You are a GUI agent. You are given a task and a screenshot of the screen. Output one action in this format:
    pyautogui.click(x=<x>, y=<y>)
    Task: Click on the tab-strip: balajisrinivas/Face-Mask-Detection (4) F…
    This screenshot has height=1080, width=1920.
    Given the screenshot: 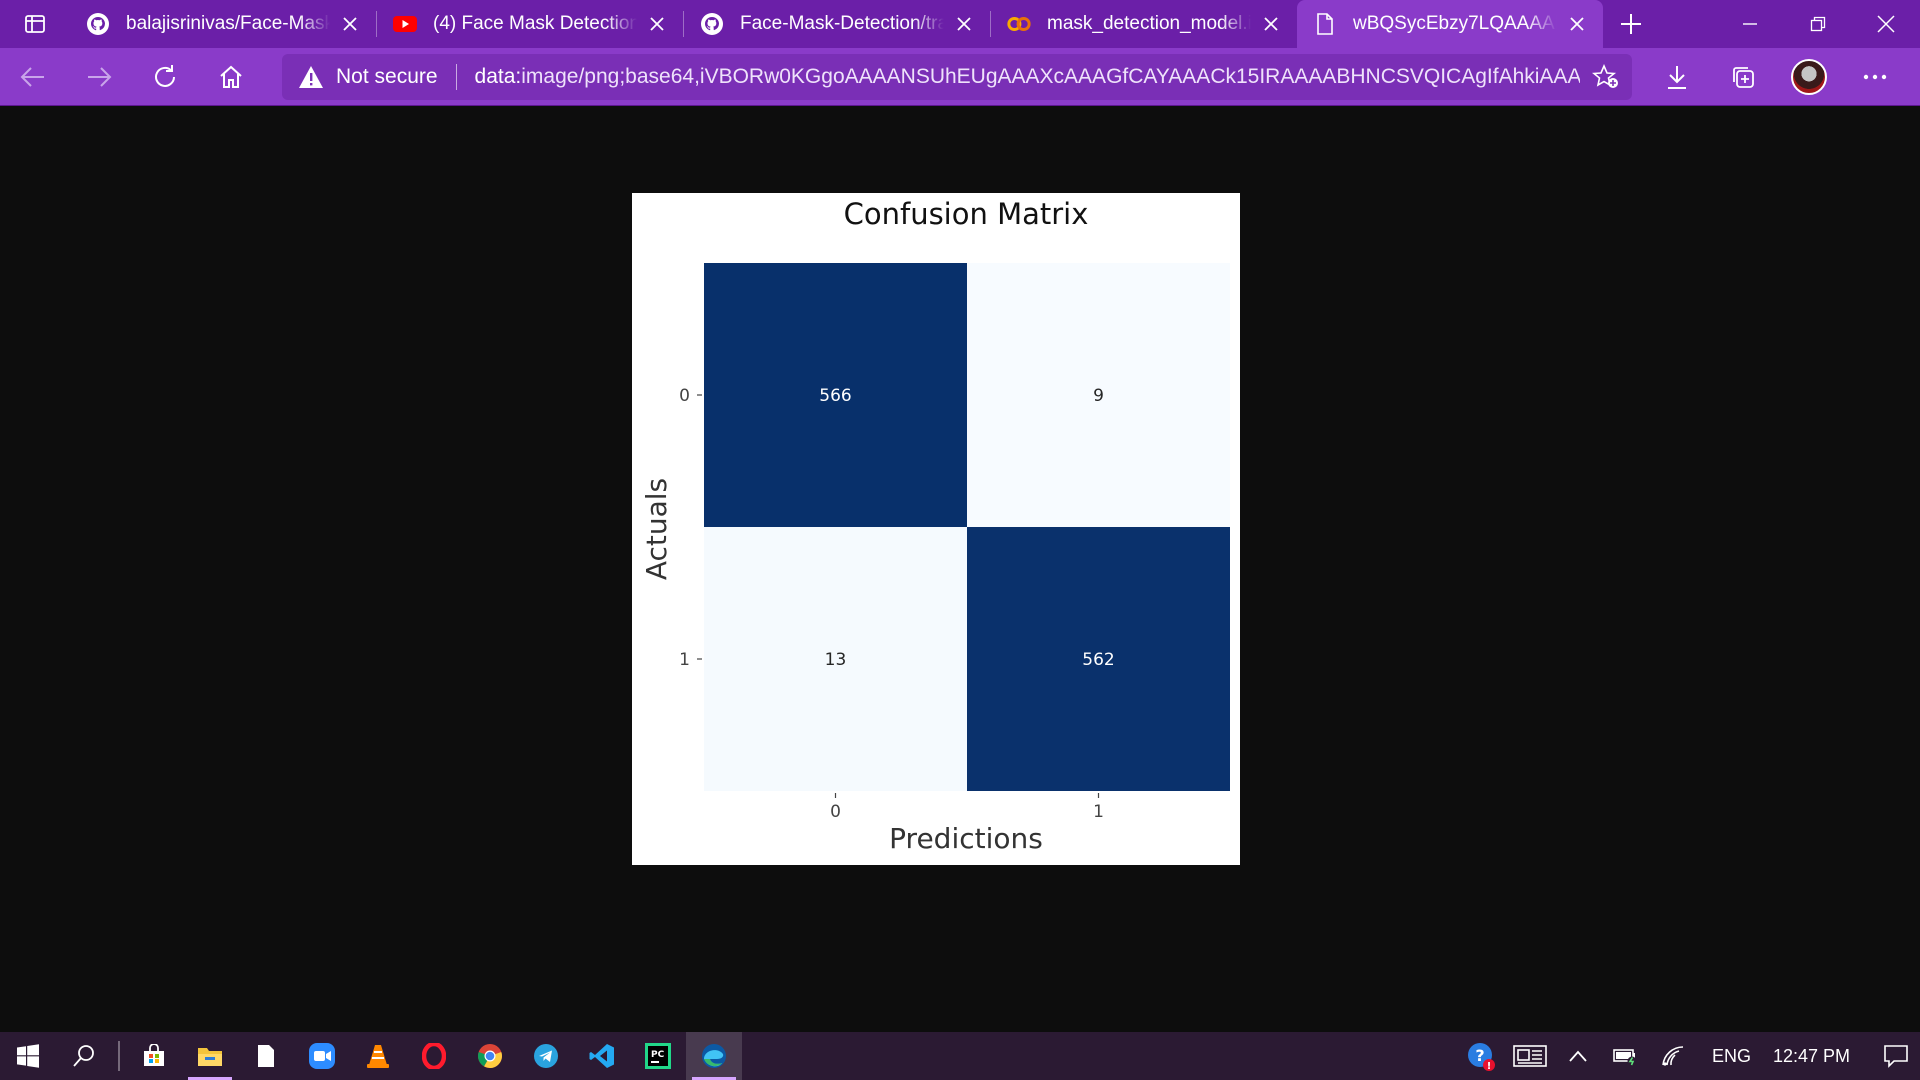 What is the action you would take?
    pyautogui.click(x=960, y=24)
    